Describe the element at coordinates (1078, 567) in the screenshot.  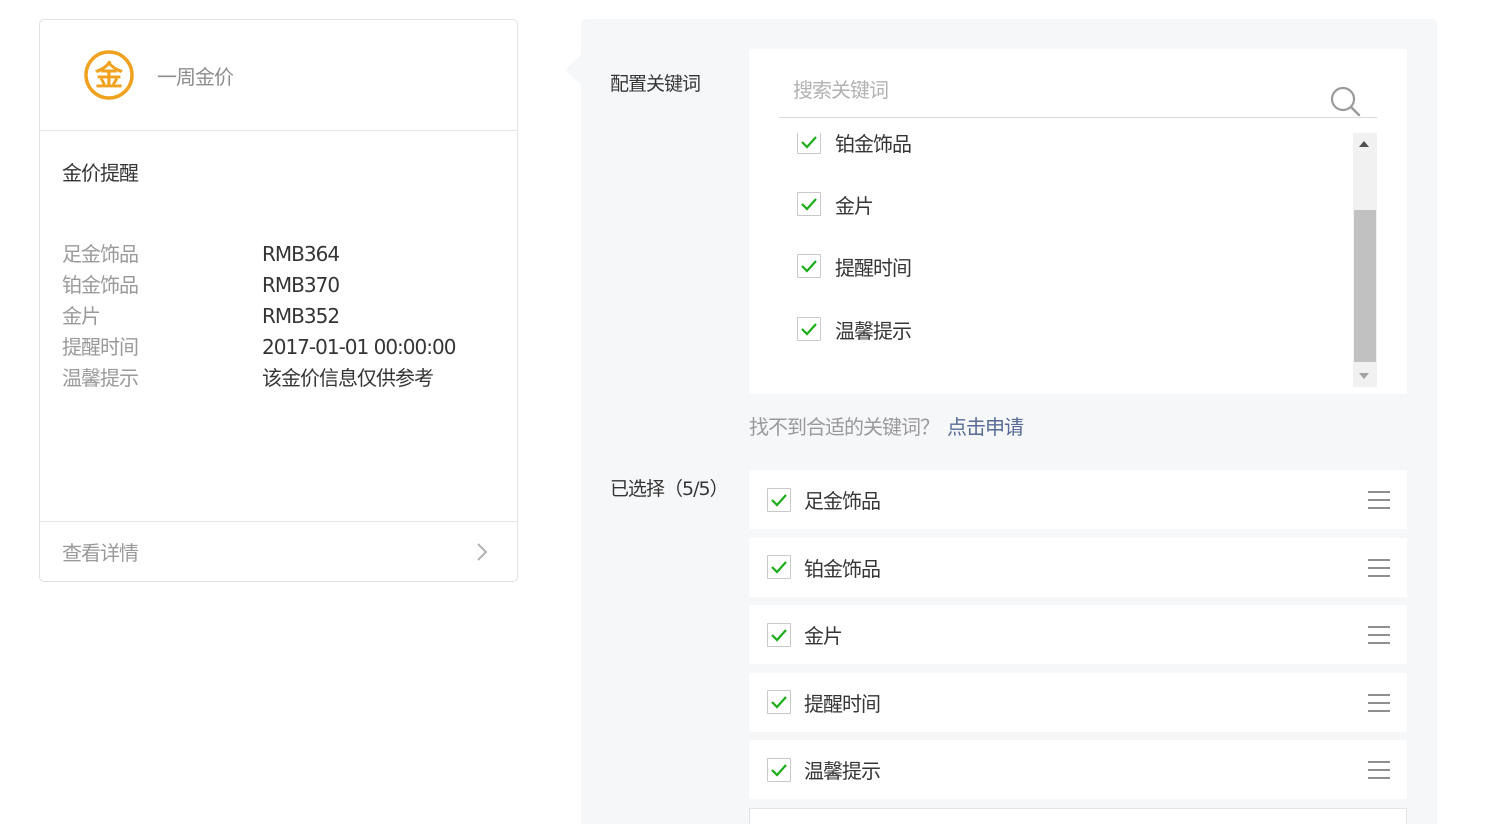
I see `selected-item: 铂金饰品` at that location.